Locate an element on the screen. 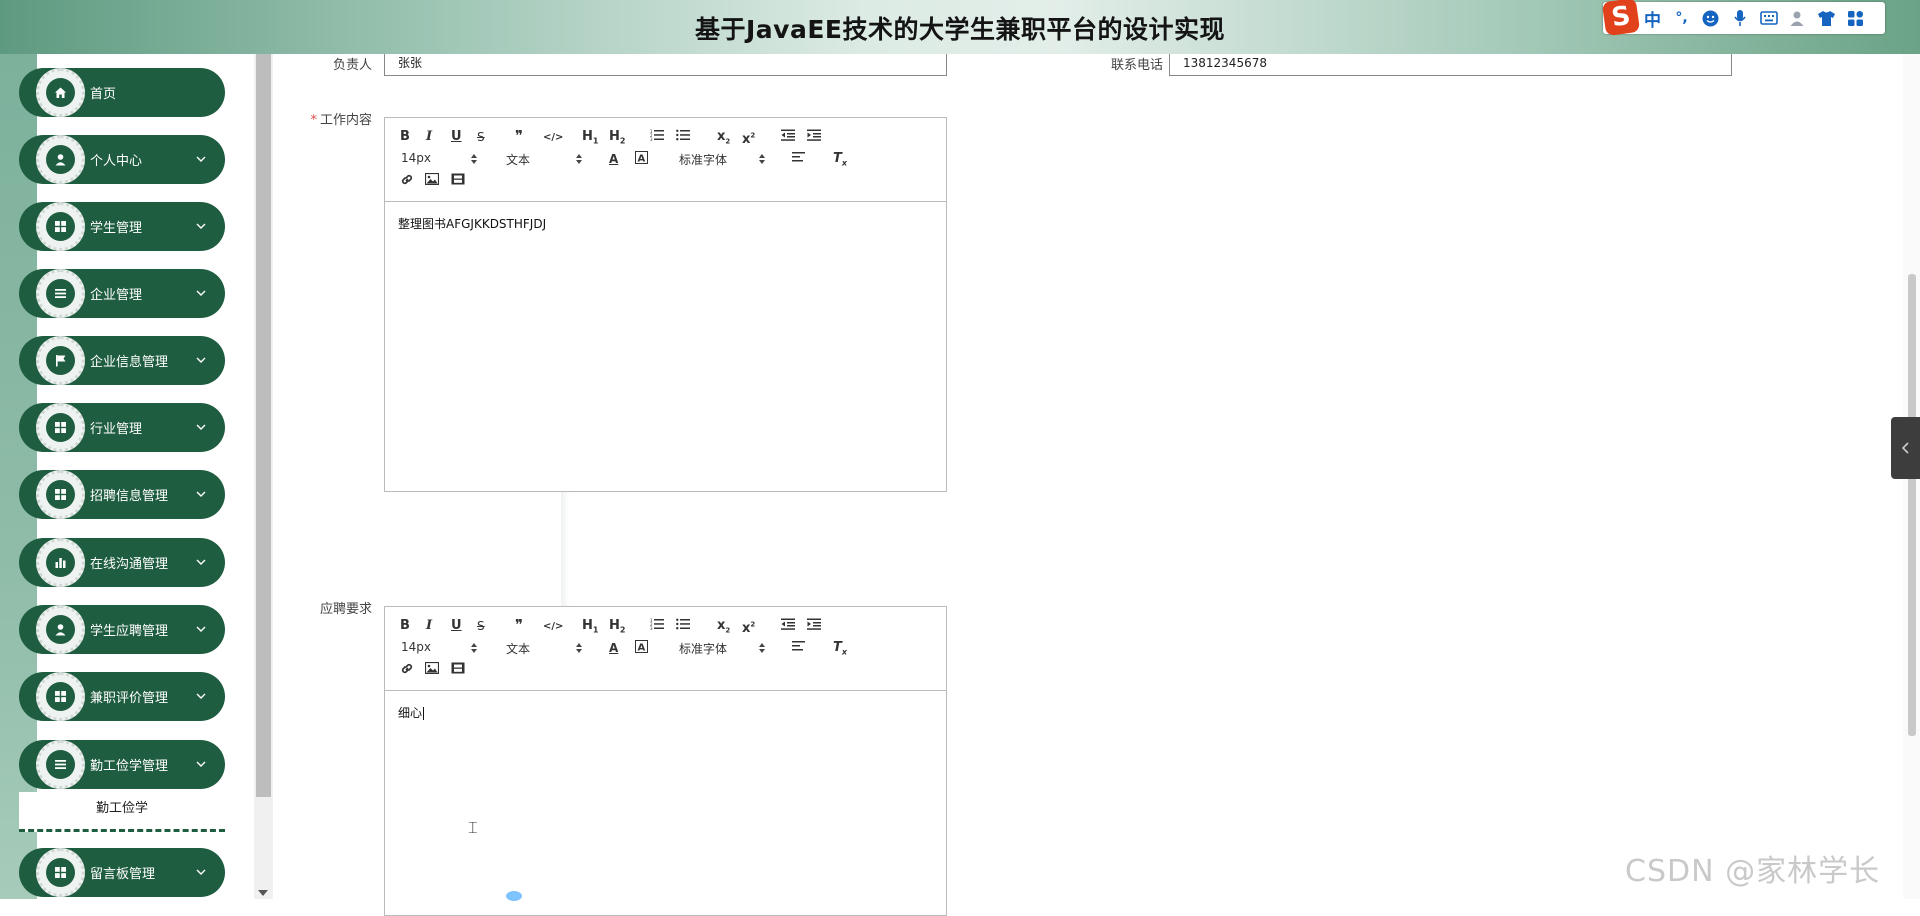 The height and width of the screenshot is (916, 1920). phone-label: 联系电话 is located at coordinates (1136, 65).